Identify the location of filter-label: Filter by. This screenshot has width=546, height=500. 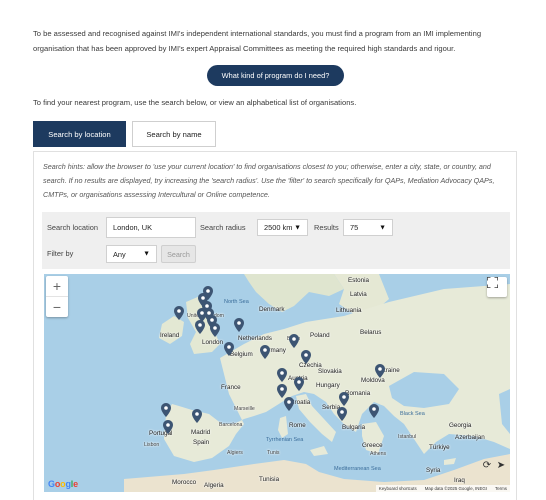
(60, 253).